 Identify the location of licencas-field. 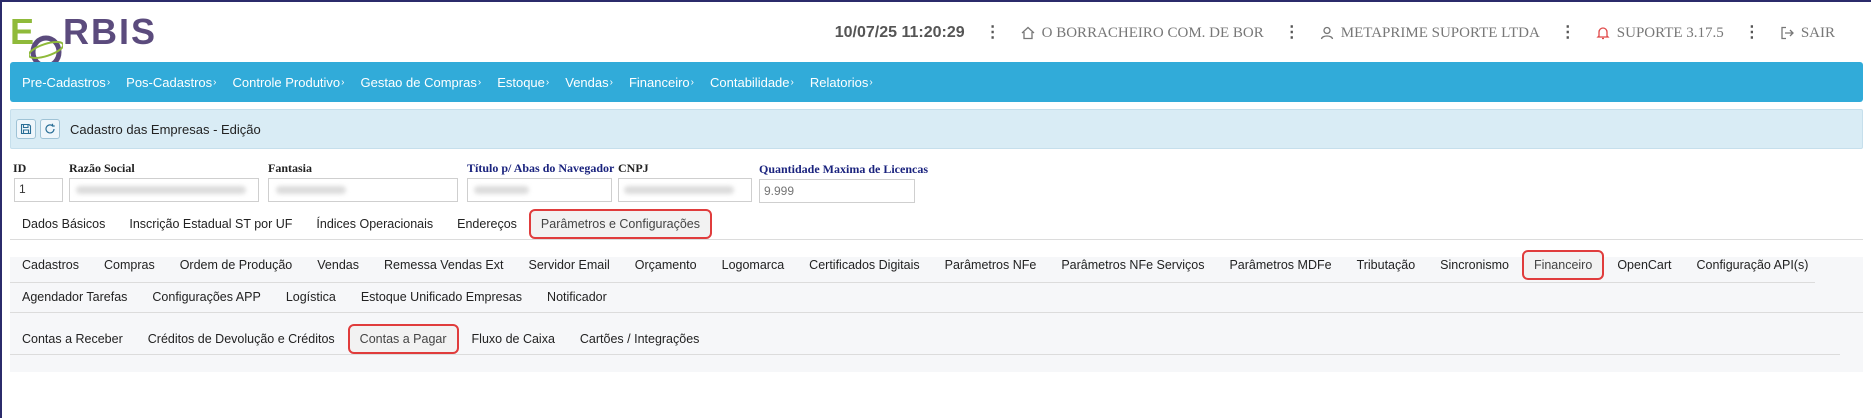
(837, 191).